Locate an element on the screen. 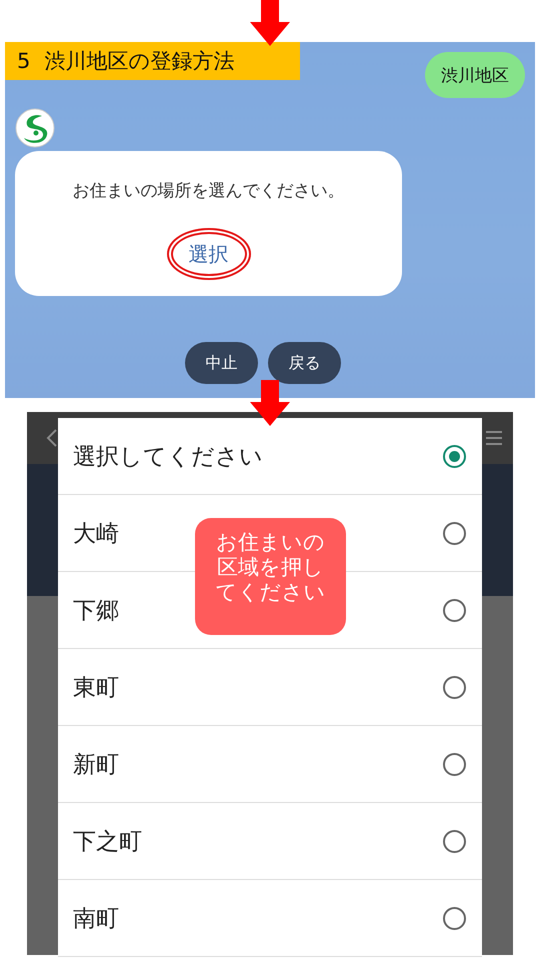  option-label: 東町 is located at coordinates (96, 688).